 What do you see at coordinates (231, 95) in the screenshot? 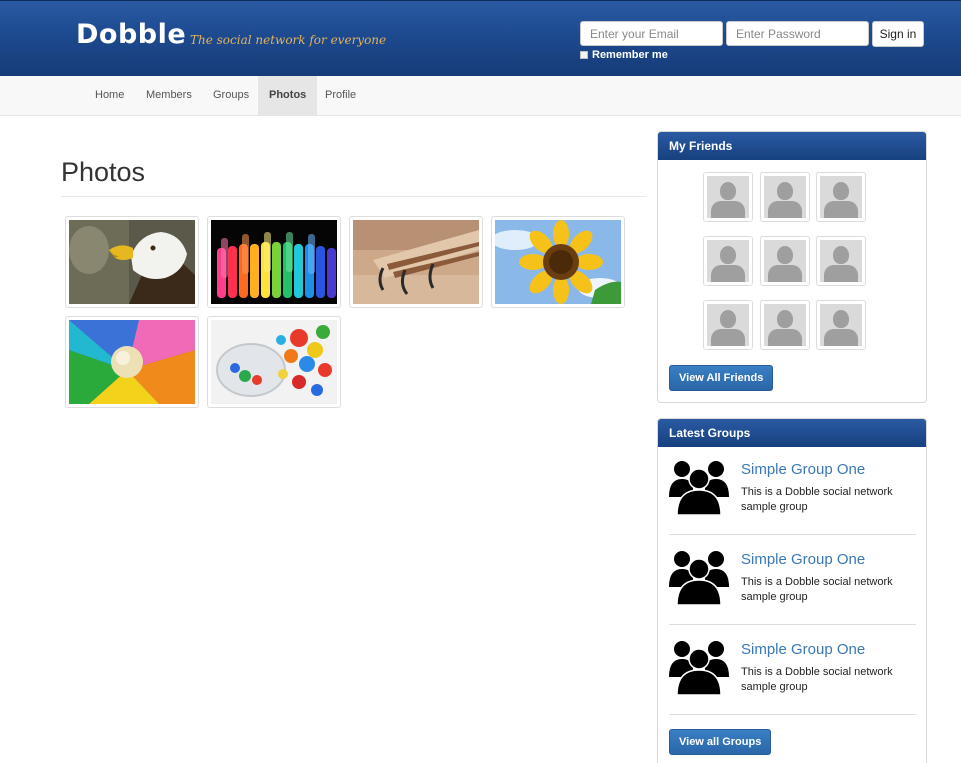
I see `nav-groups: Groups` at bounding box center [231, 95].